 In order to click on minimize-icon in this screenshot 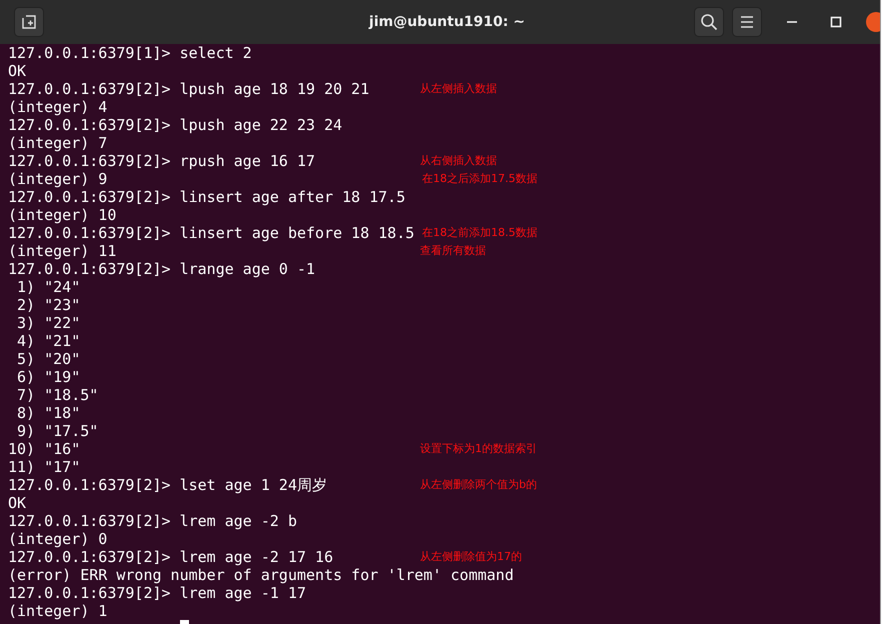, I will do `click(792, 22)`.